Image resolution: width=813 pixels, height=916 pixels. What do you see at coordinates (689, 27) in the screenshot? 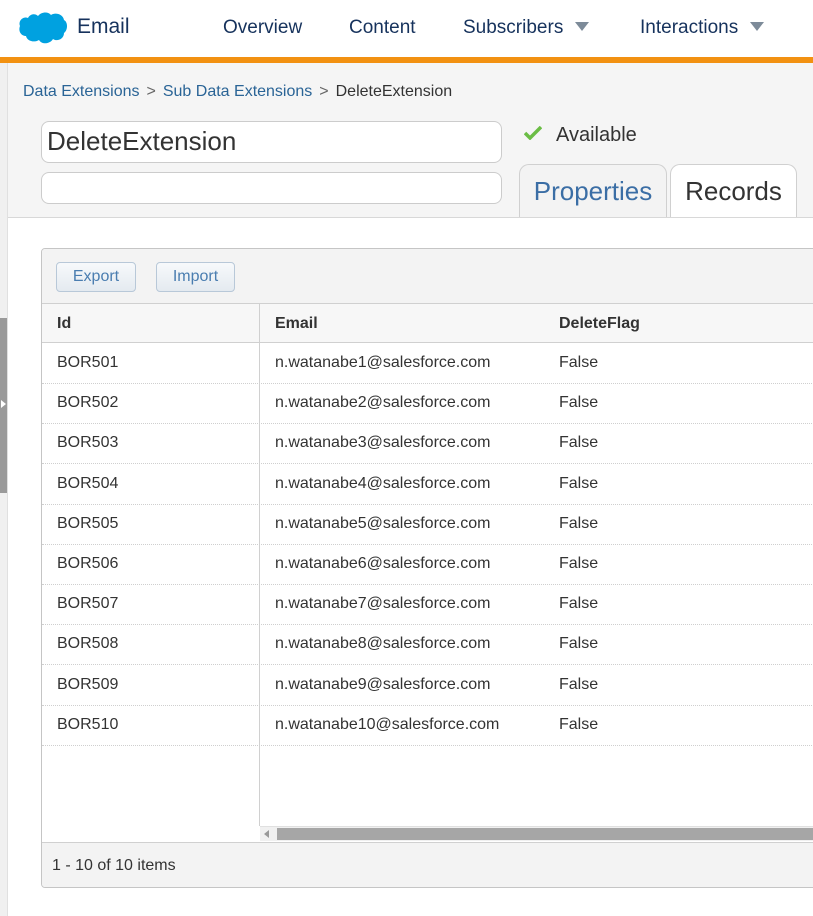
I see `nav-interactions-label: Interactions` at bounding box center [689, 27].